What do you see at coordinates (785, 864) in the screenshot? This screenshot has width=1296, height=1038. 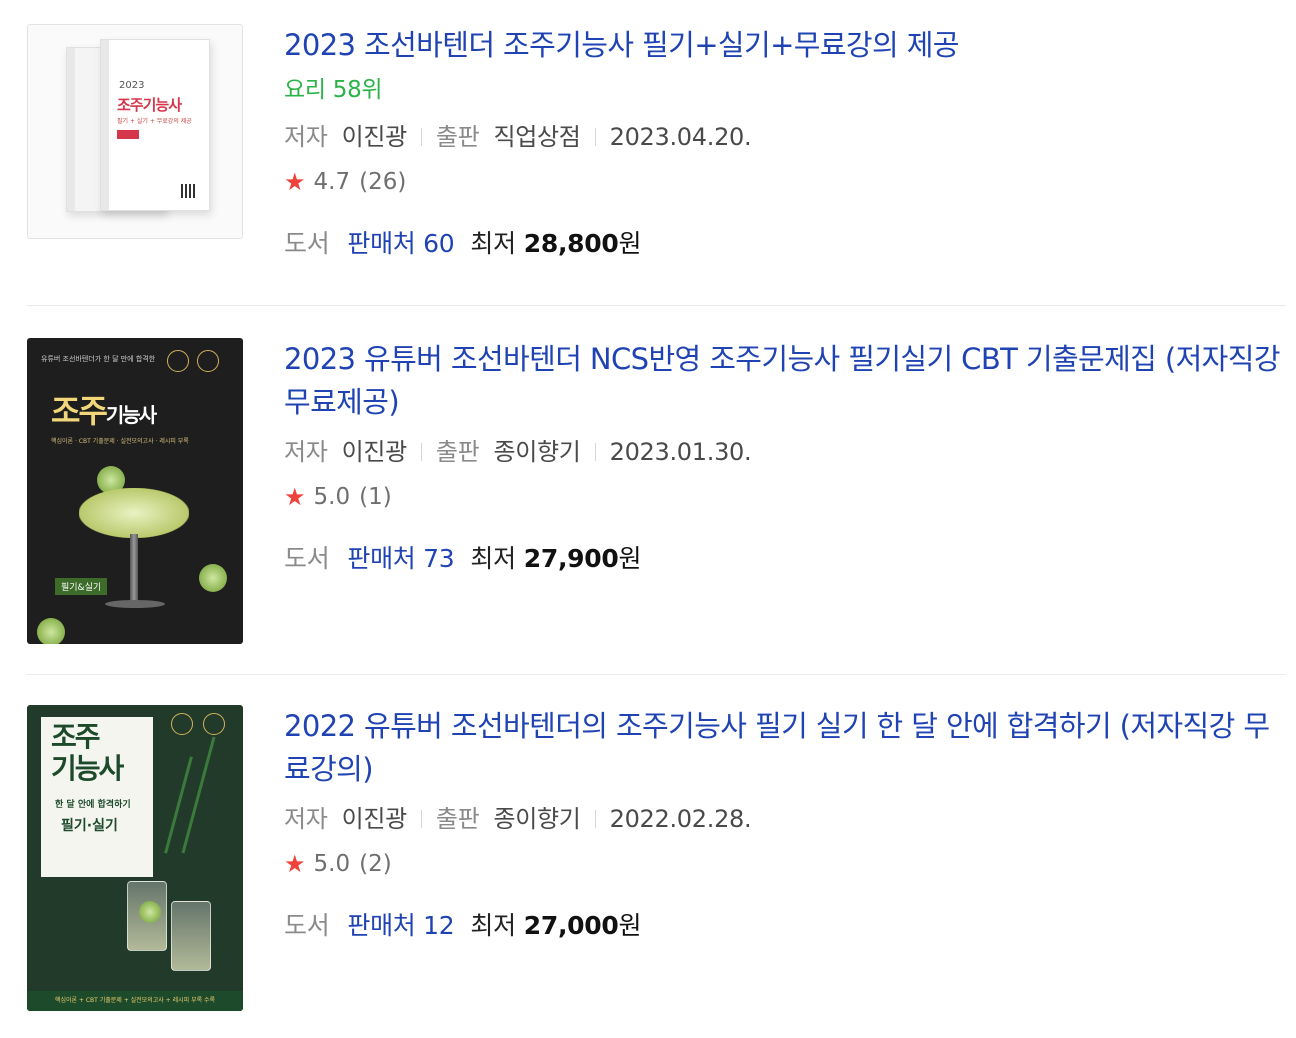 I see `rating: ★ 5.0 (2)` at bounding box center [785, 864].